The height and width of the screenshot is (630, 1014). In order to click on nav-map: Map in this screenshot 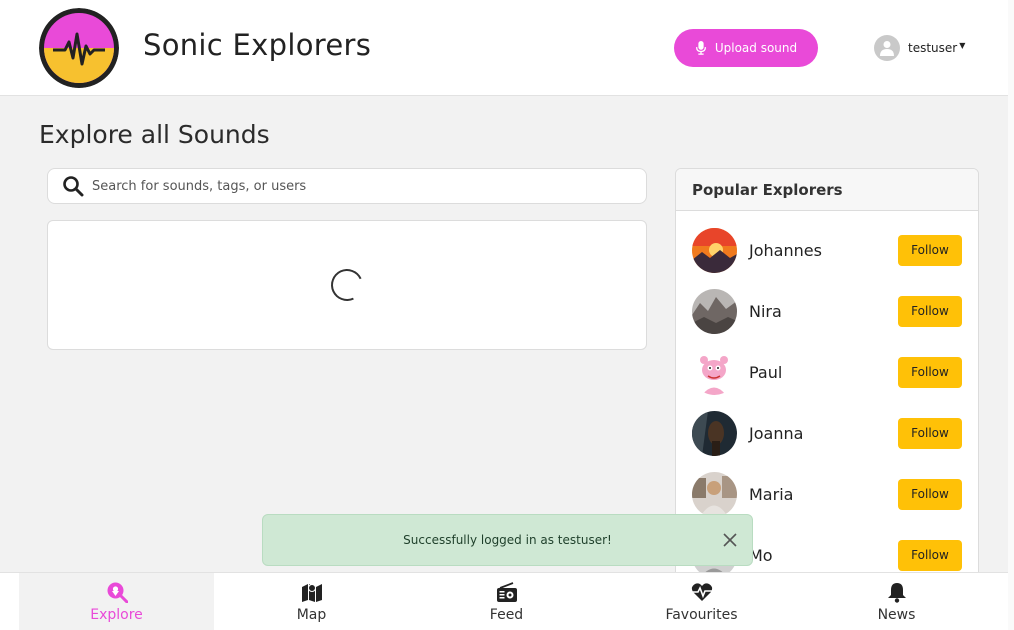, I will do `click(311, 601)`.